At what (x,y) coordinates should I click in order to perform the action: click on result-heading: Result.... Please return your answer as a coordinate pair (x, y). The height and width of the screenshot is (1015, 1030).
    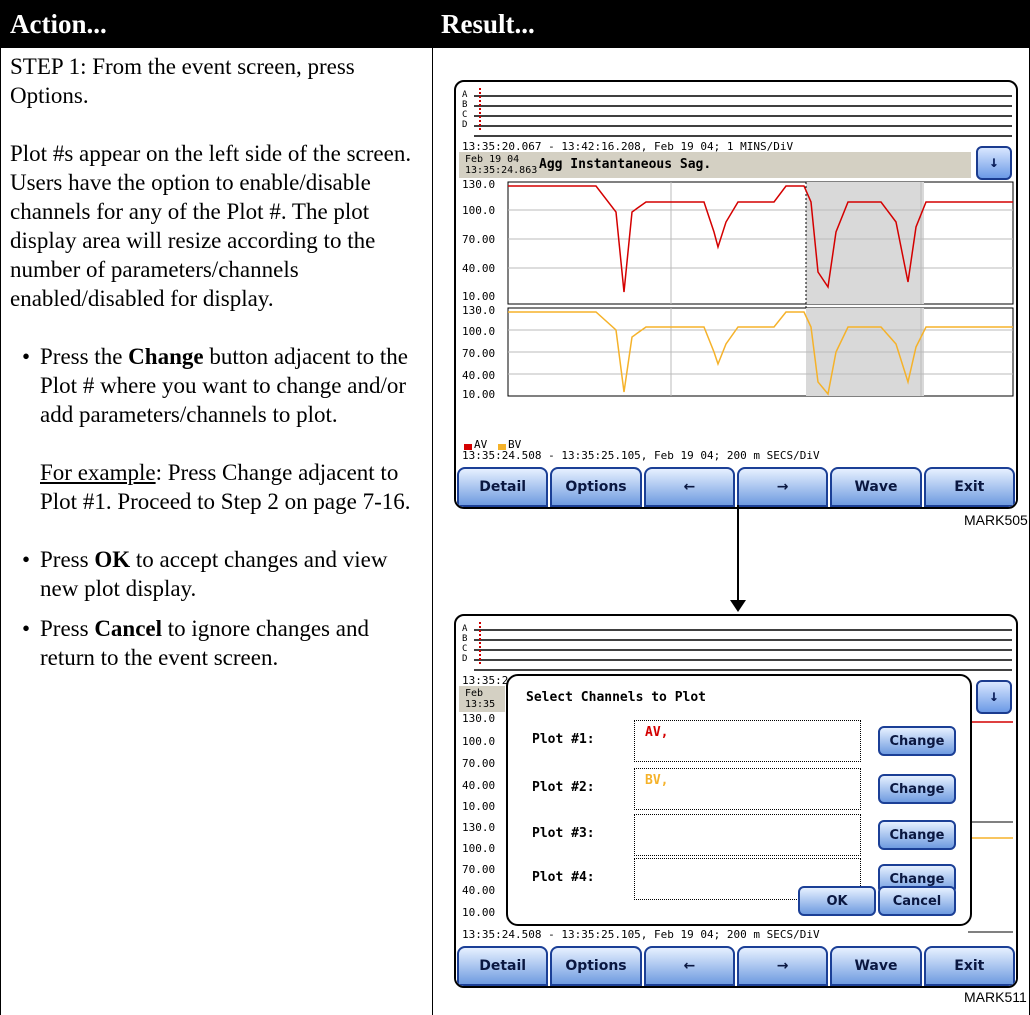
    Looking at the image, I should click on (488, 24).